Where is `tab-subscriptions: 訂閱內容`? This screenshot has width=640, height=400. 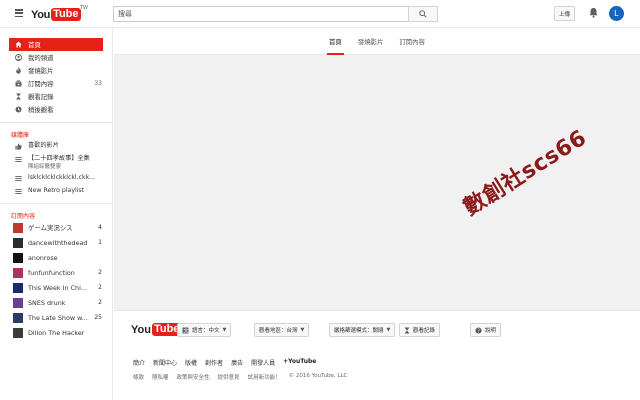 tab-subscriptions: 訂閱內容 is located at coordinates (412, 41).